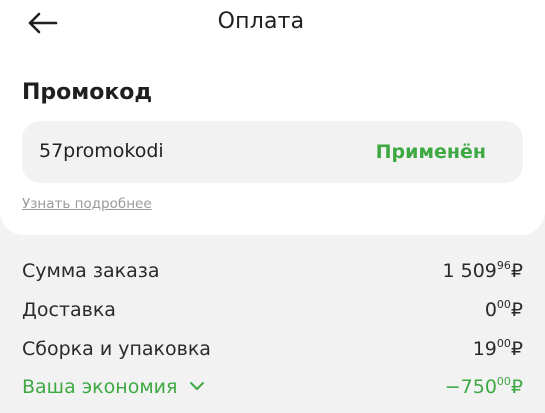  I want to click on header-bar: Оплата, so click(272, 23).